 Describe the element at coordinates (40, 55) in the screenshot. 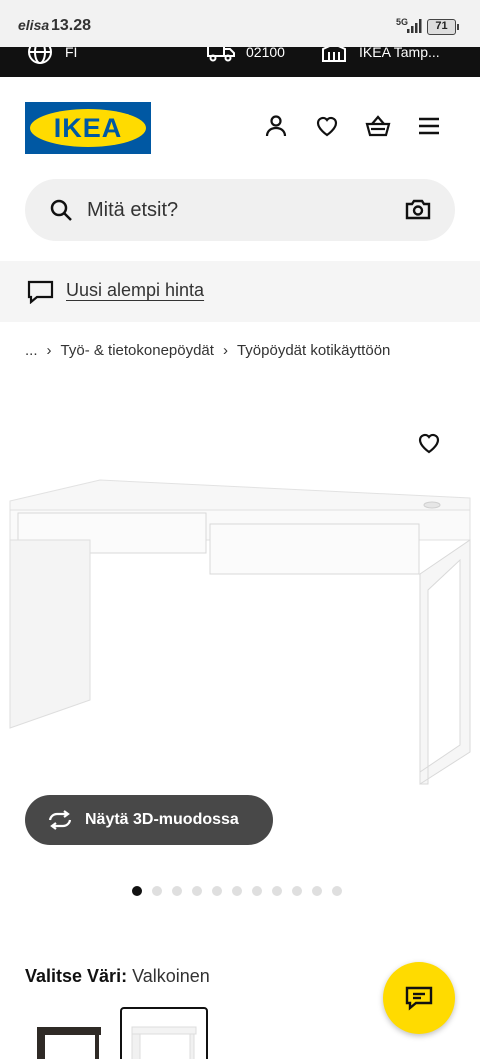

I see `globe-icon` at that location.